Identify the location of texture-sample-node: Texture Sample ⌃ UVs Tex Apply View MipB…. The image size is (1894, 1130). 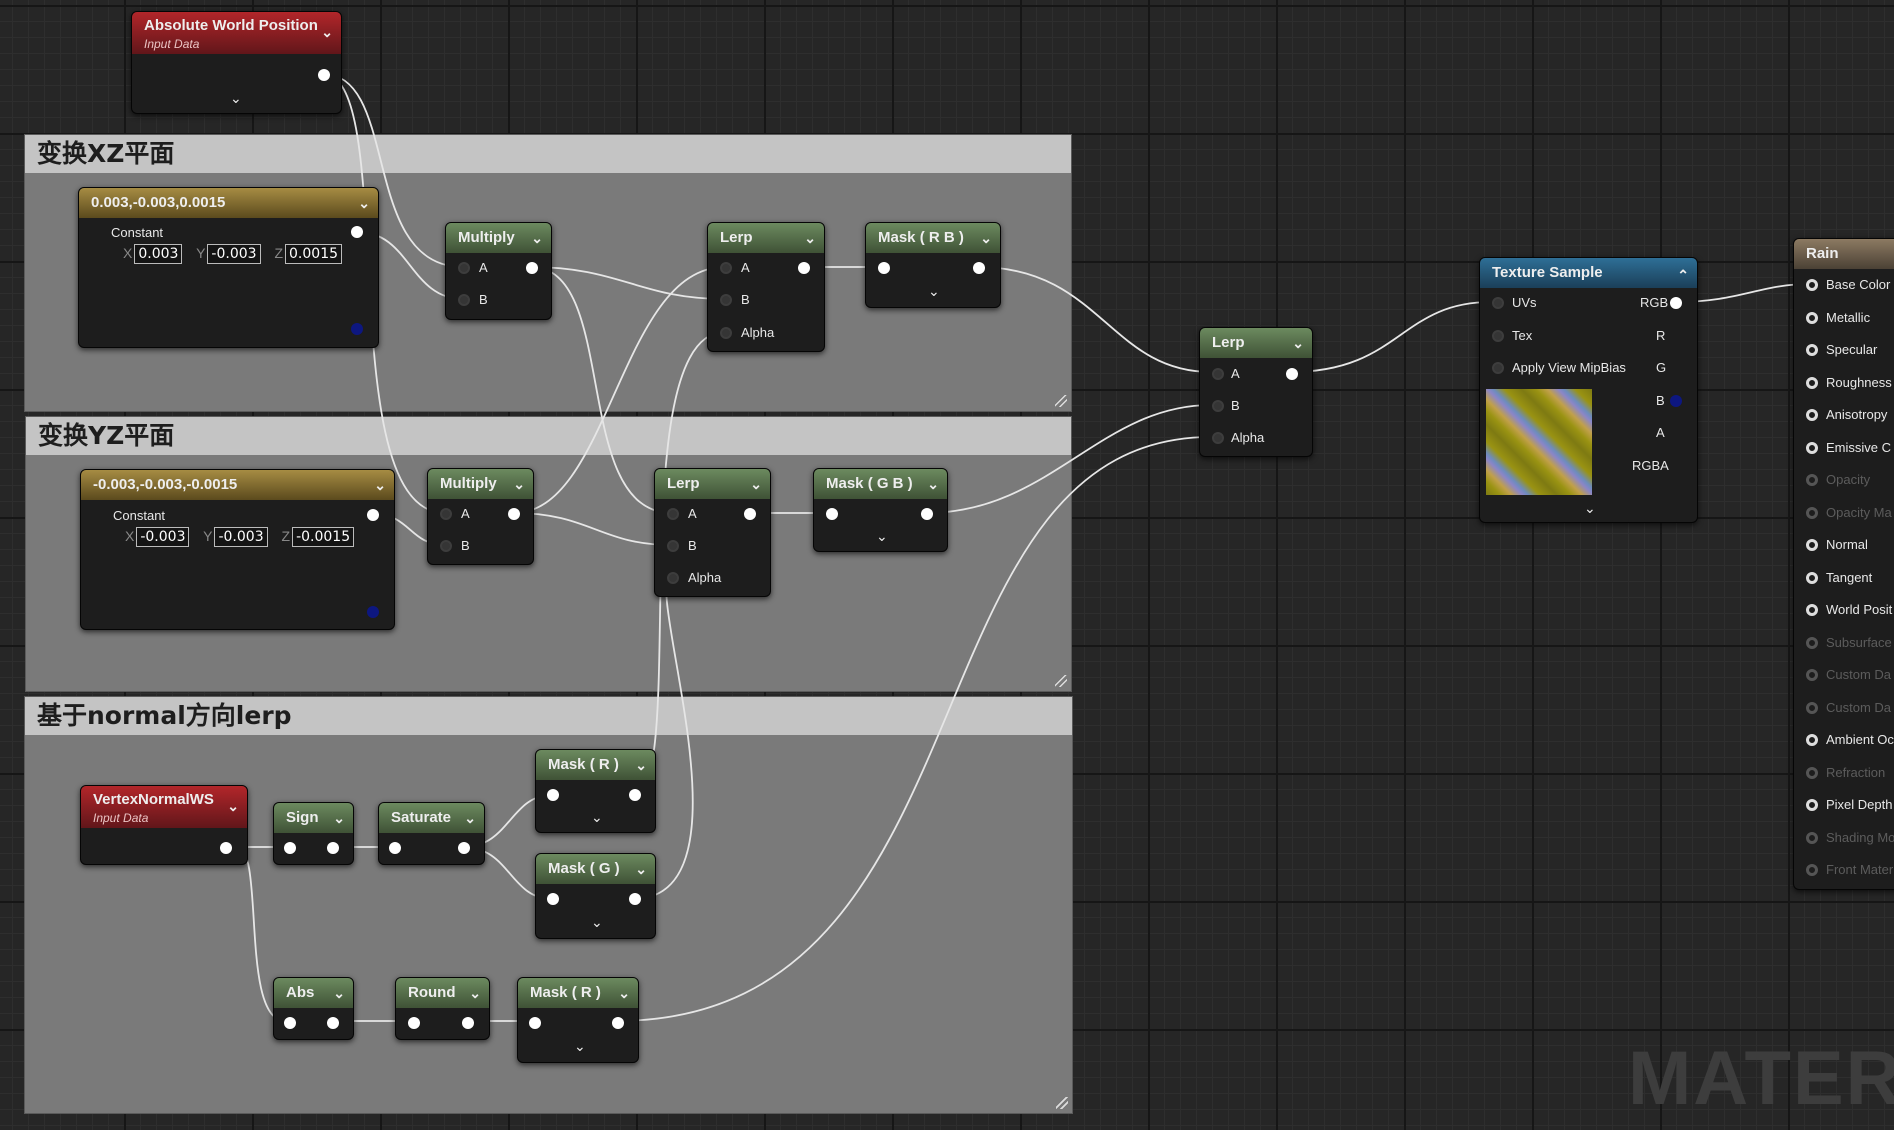
(1588, 390).